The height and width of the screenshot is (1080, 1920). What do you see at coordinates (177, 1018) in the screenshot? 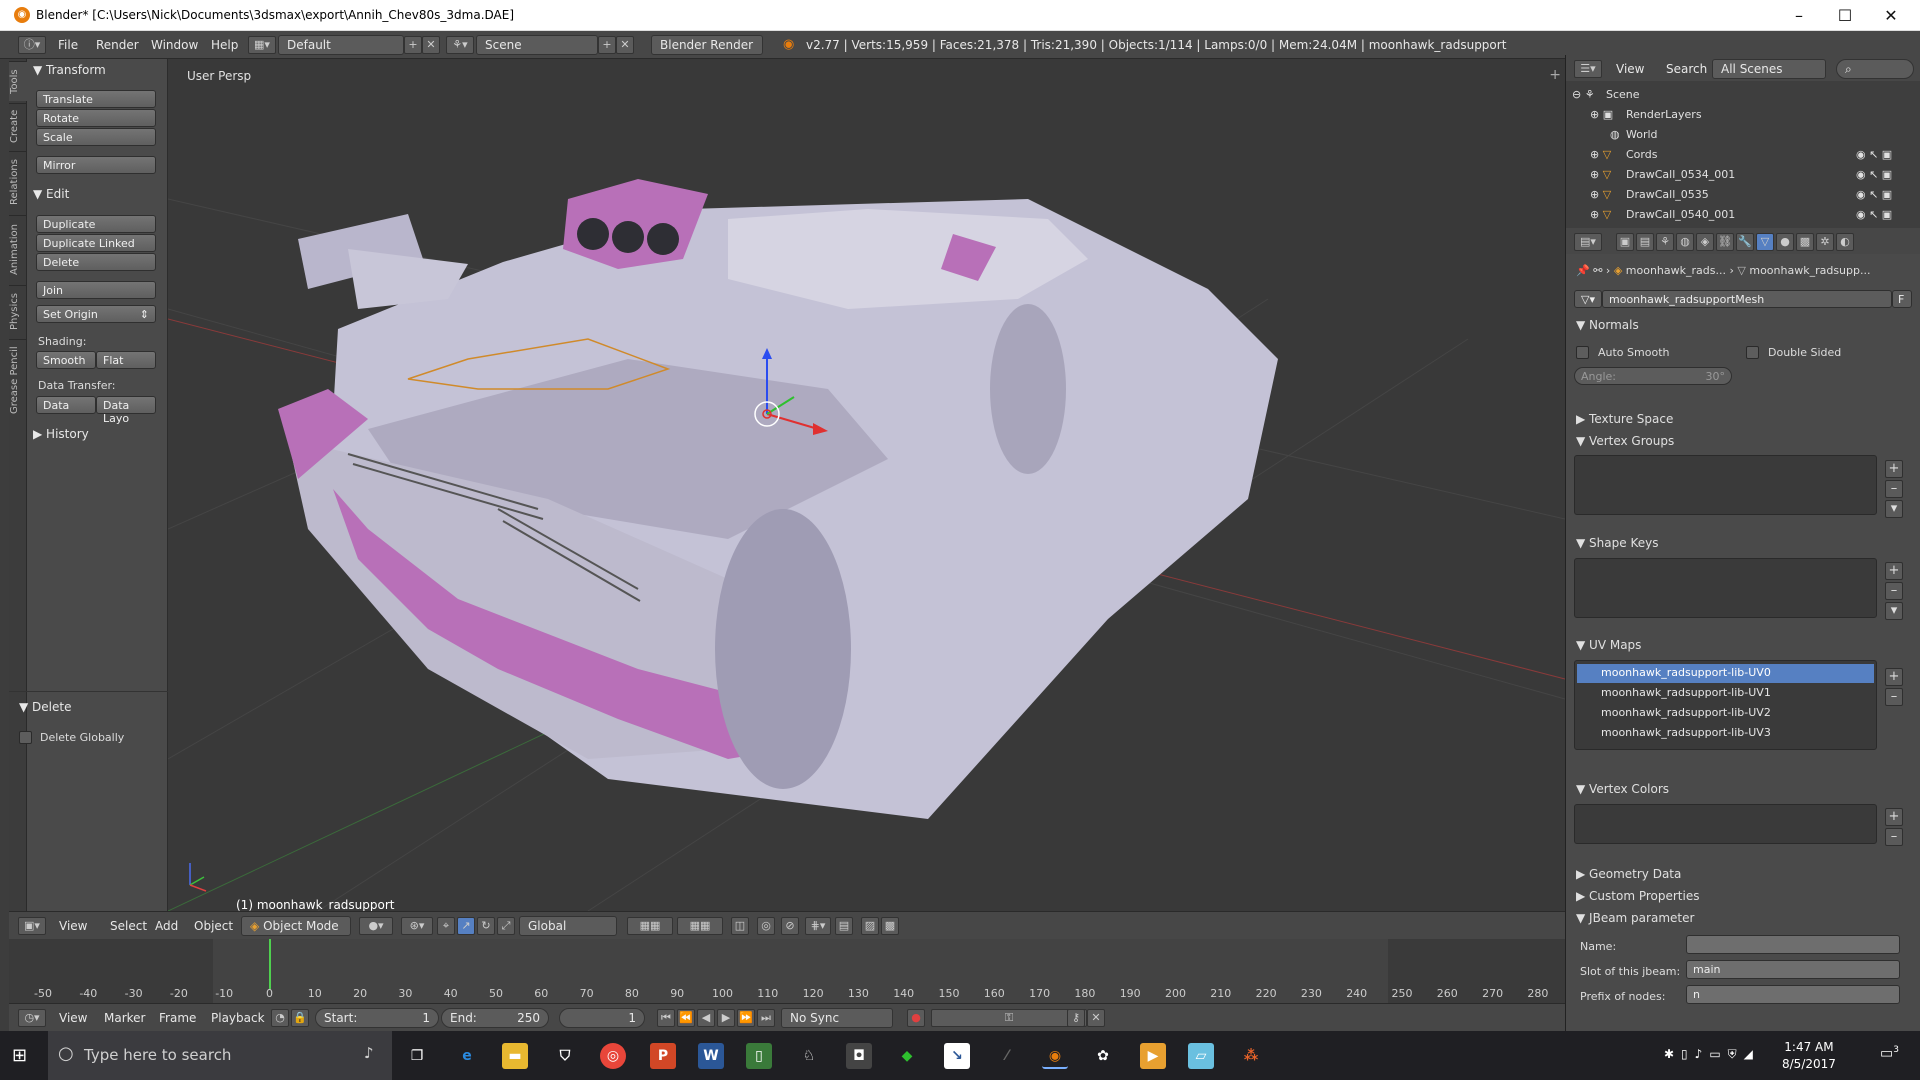
I see `menu-frame: Frame` at bounding box center [177, 1018].